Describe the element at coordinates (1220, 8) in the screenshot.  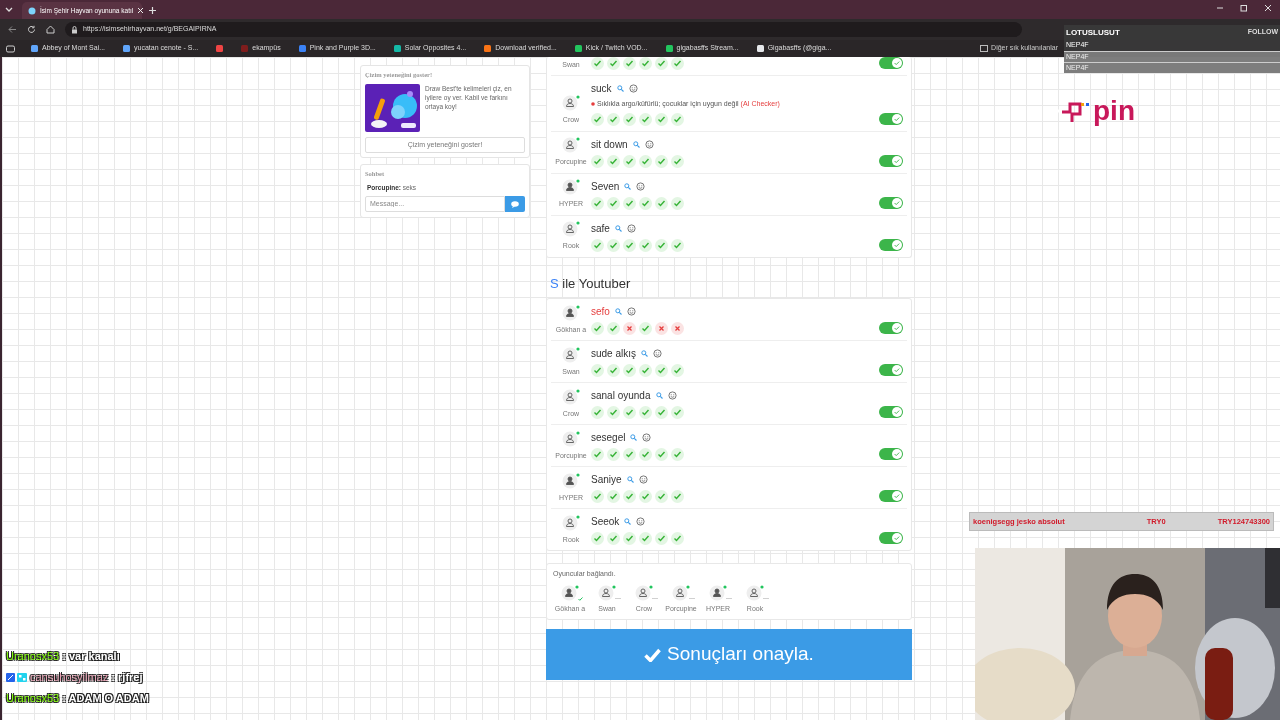
I see `minimize-icon` at that location.